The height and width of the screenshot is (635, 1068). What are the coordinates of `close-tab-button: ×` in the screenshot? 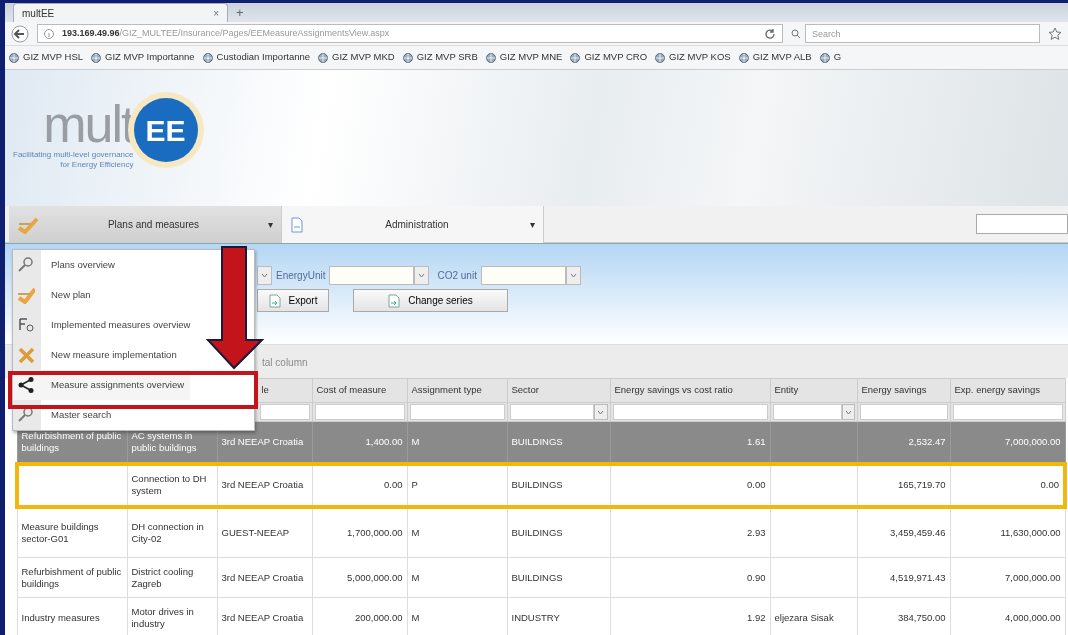 It's located at (216, 13).